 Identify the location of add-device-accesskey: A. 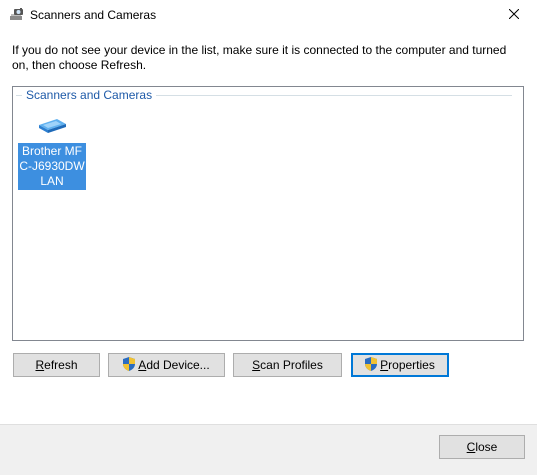
(142, 365).